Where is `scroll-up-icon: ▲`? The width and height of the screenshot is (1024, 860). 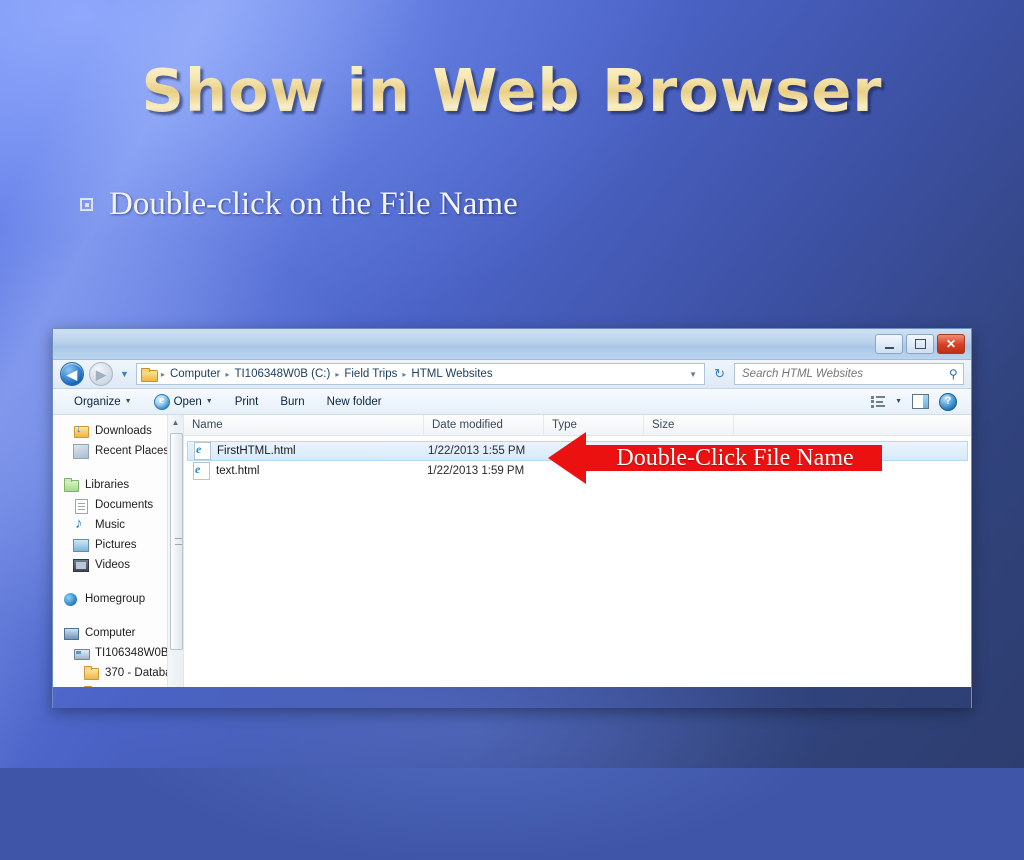
scroll-up-icon: ▲ is located at coordinates (175, 422).